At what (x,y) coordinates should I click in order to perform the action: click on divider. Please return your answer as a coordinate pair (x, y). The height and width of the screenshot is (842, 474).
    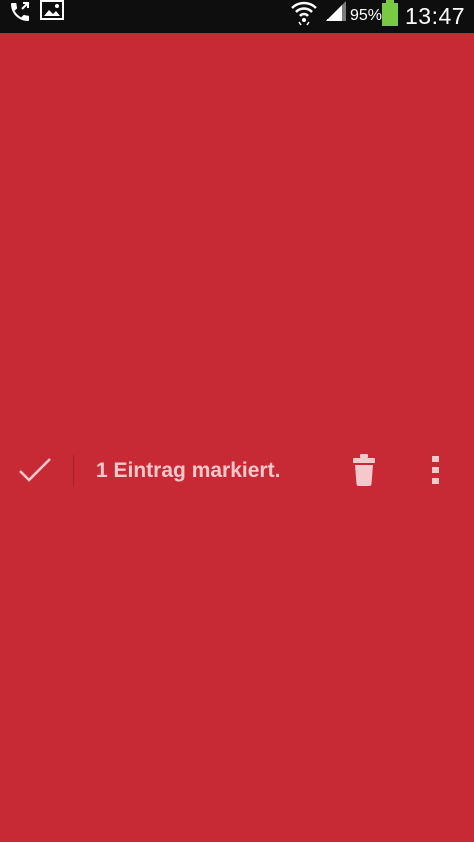
    Looking at the image, I should click on (73, 471).